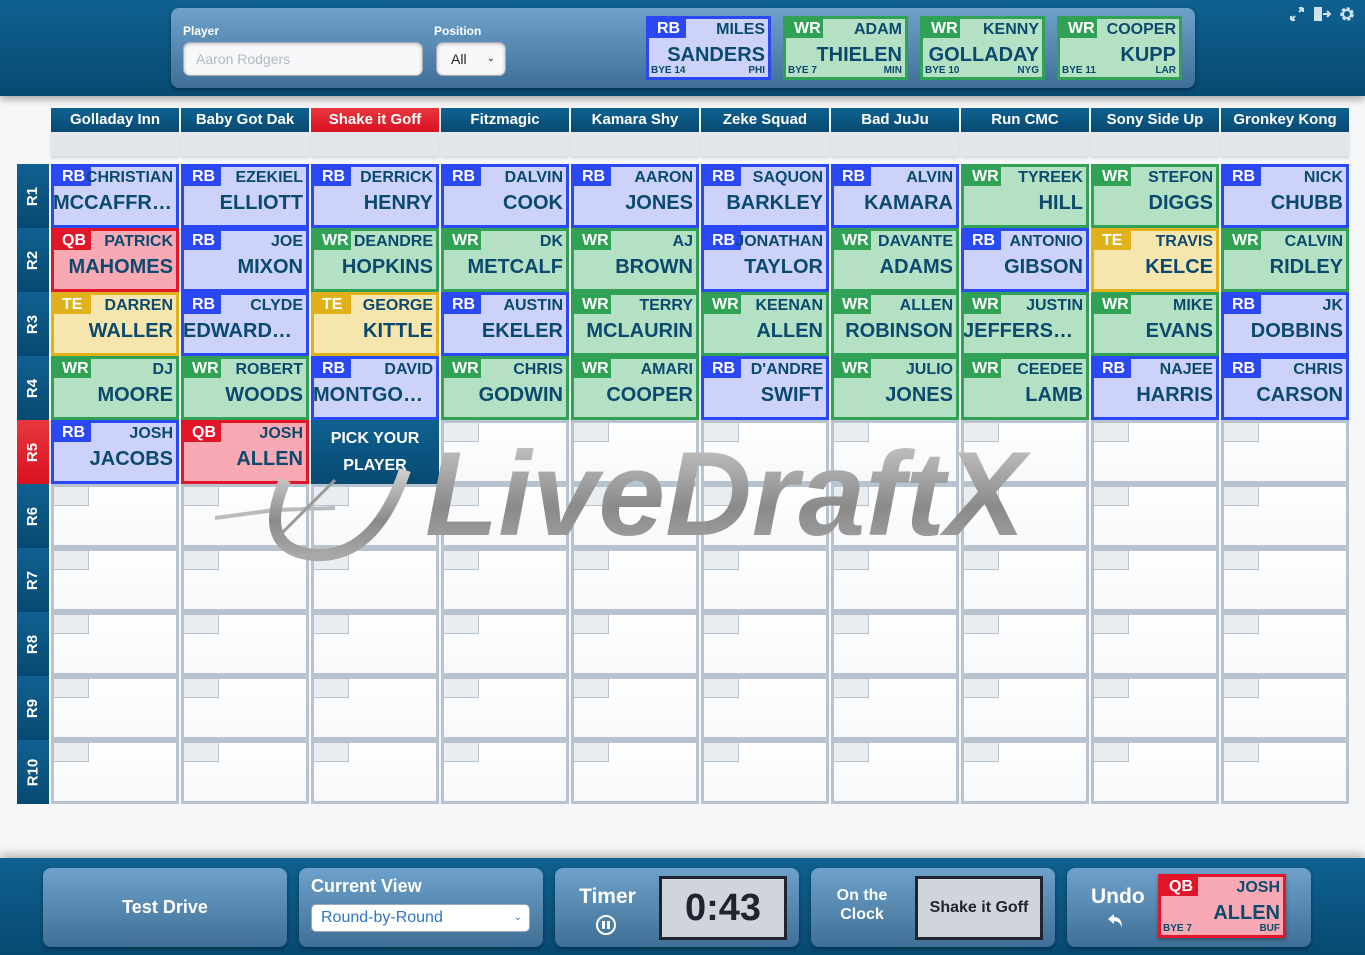  Describe the element at coordinates (635, 260) in the screenshot. I see `drafted-player-card: WR AJ BROWN` at that location.